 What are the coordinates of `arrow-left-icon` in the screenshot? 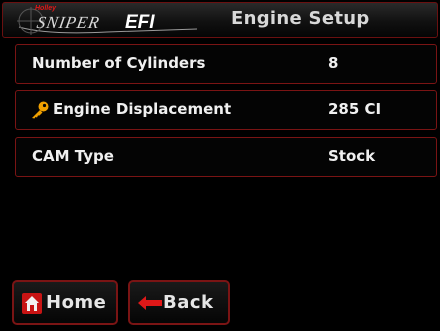 It's located at (150, 303).